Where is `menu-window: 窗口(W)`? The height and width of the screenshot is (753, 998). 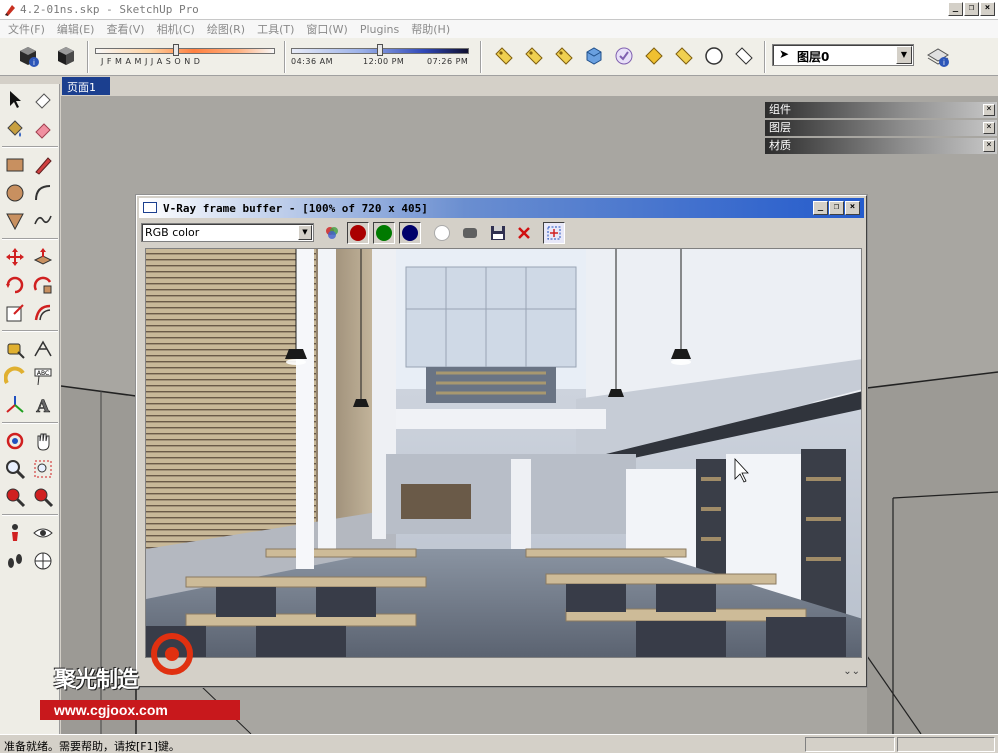
menu-window: 窗口(W) is located at coordinates (326, 29).